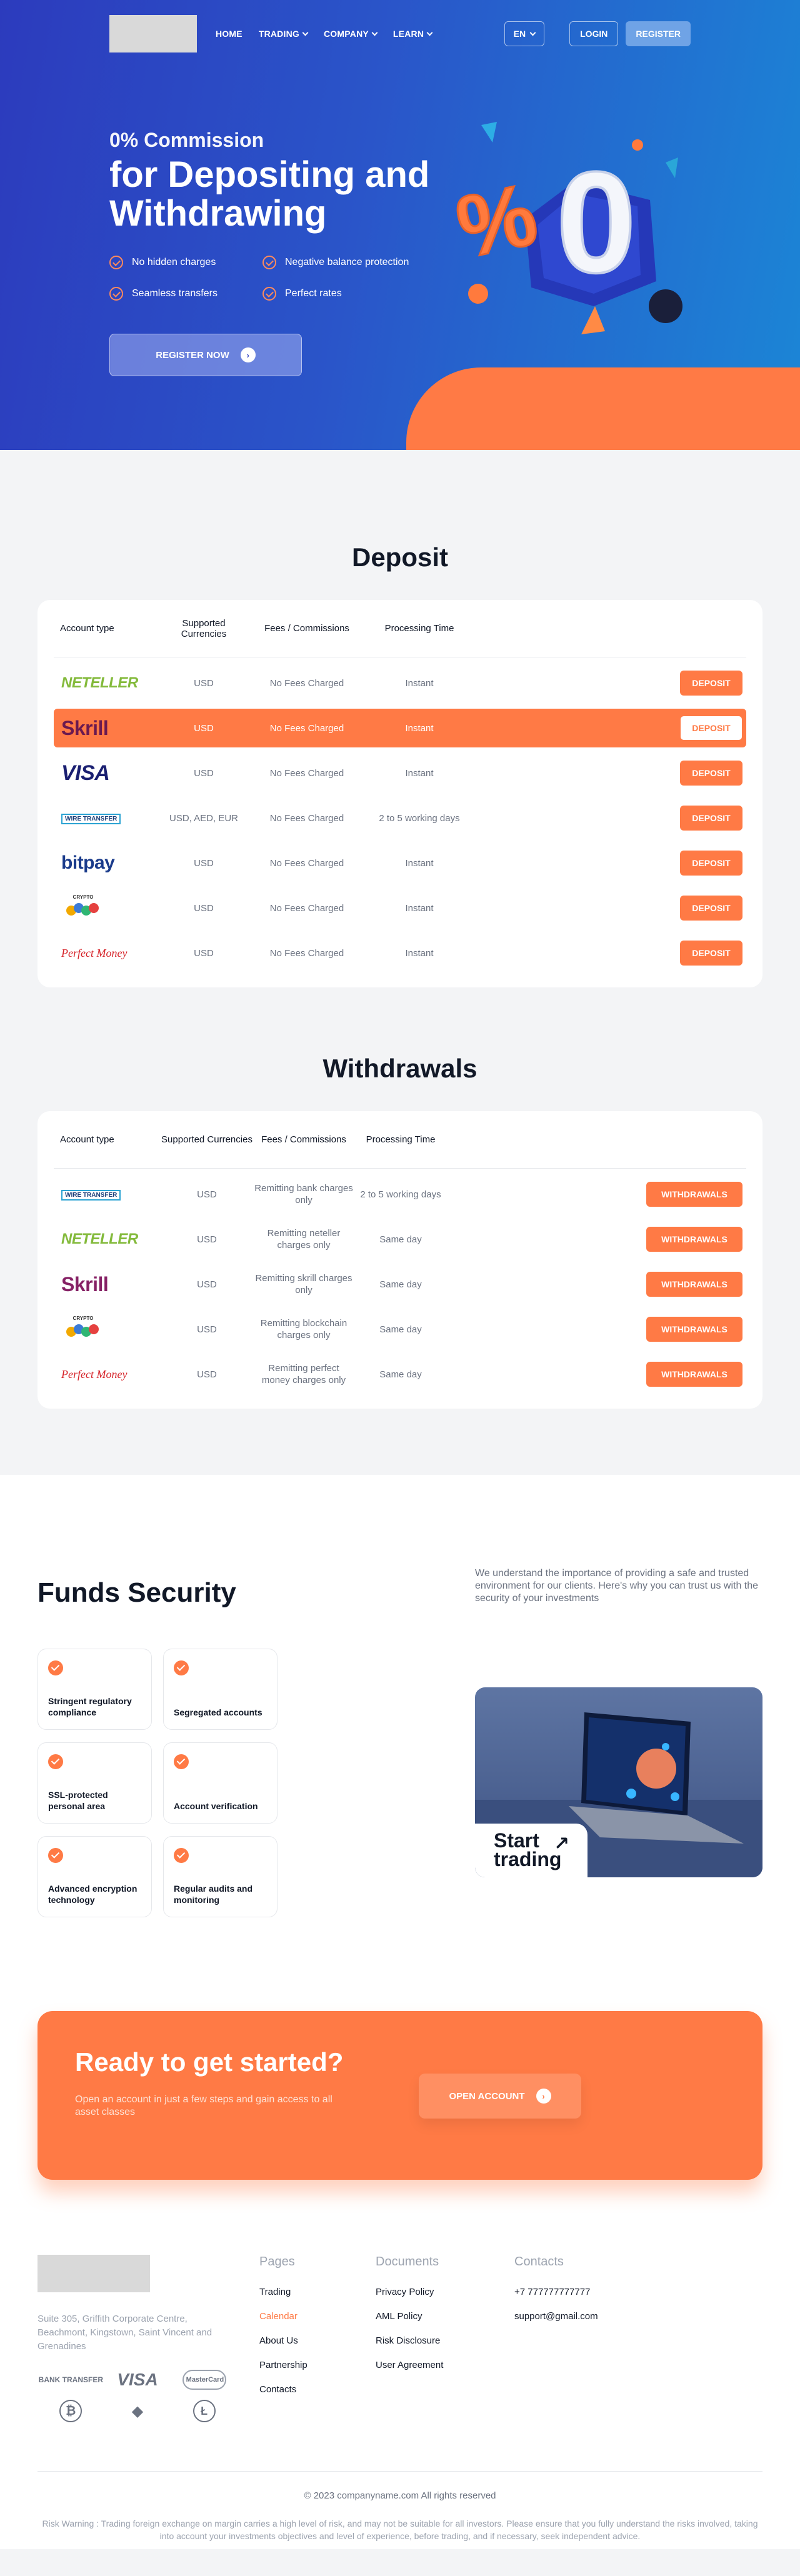 This screenshot has width=800, height=2576. Describe the element at coordinates (631, 1794) in the screenshot. I see `orb` at that location.